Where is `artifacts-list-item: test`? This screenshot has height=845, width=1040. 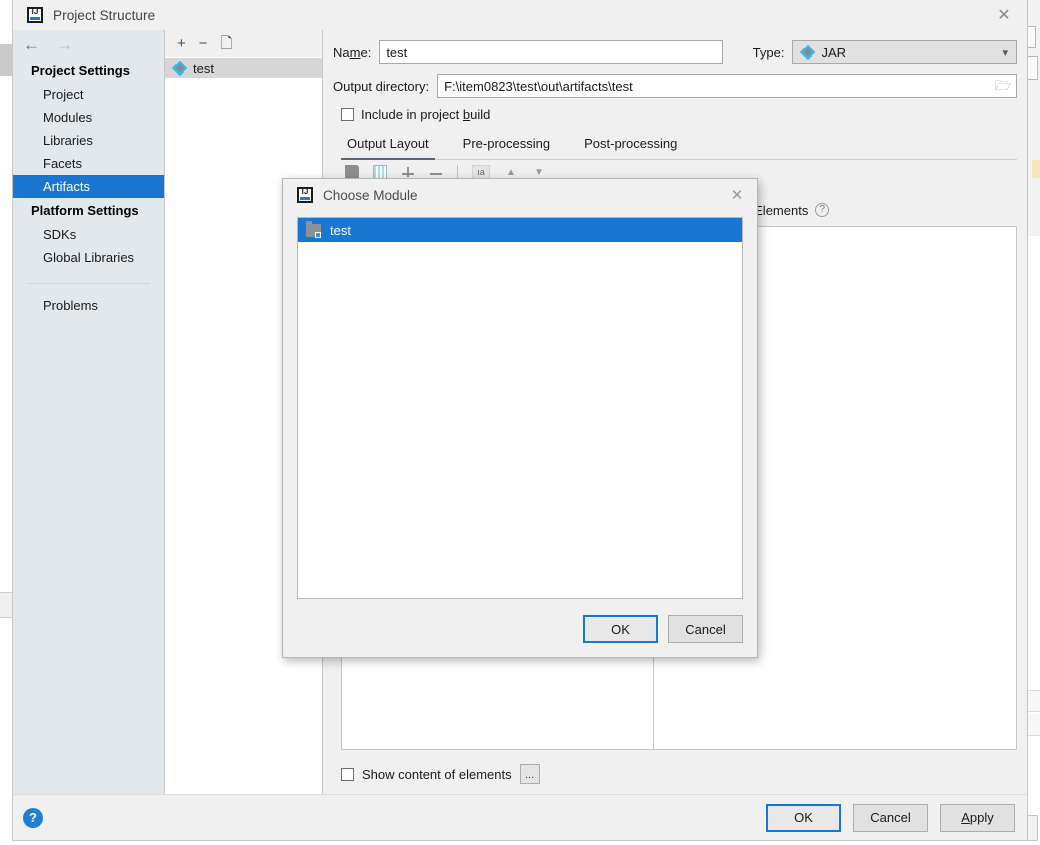
artifacts-list-item: test is located at coordinates (243, 68).